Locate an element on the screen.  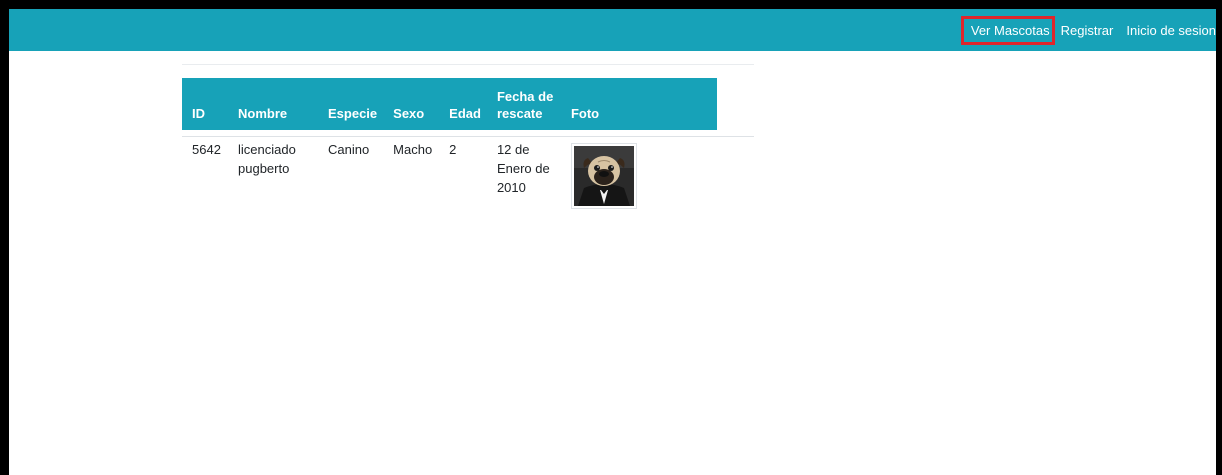
cell-especie: Canino is located at coordinates (349, 149).